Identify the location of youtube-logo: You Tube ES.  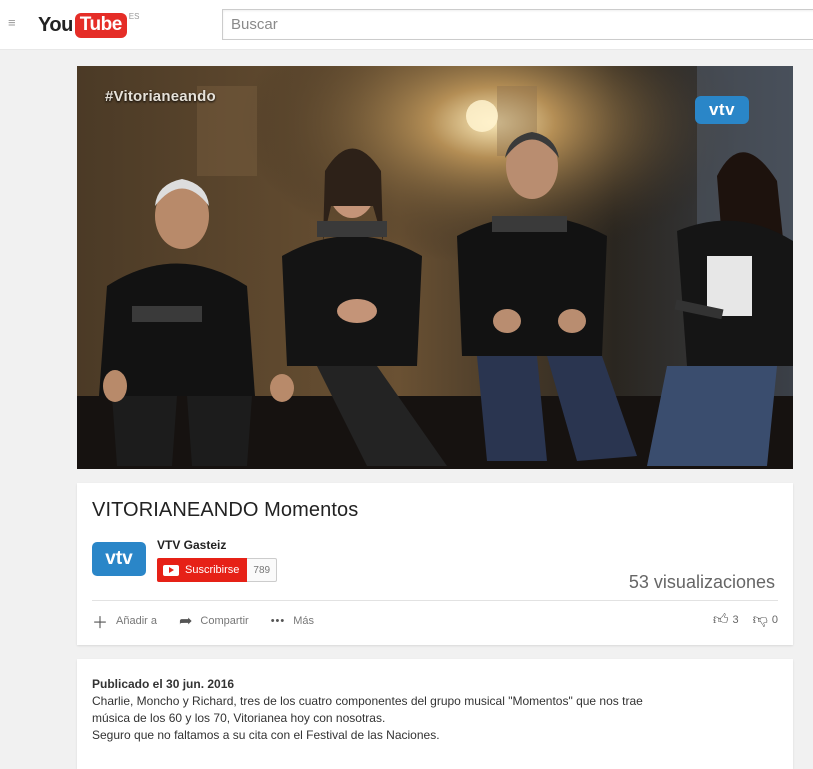
(89, 25).